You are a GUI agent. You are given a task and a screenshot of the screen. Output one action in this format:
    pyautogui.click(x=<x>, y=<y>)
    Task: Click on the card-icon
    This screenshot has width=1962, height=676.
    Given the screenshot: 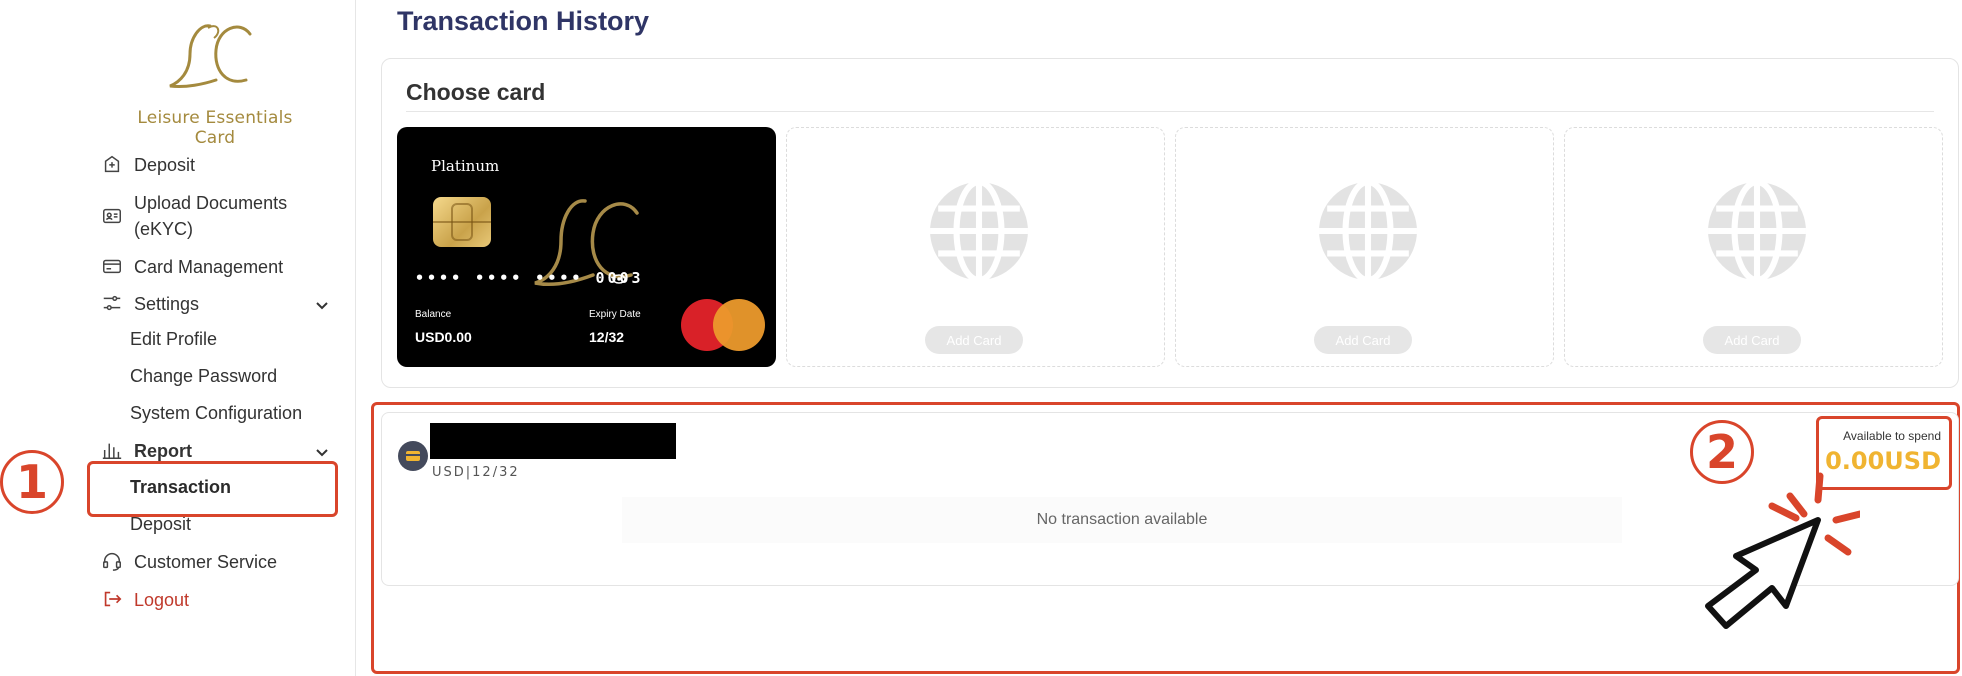 What is the action you would take?
    pyautogui.click(x=112, y=266)
    